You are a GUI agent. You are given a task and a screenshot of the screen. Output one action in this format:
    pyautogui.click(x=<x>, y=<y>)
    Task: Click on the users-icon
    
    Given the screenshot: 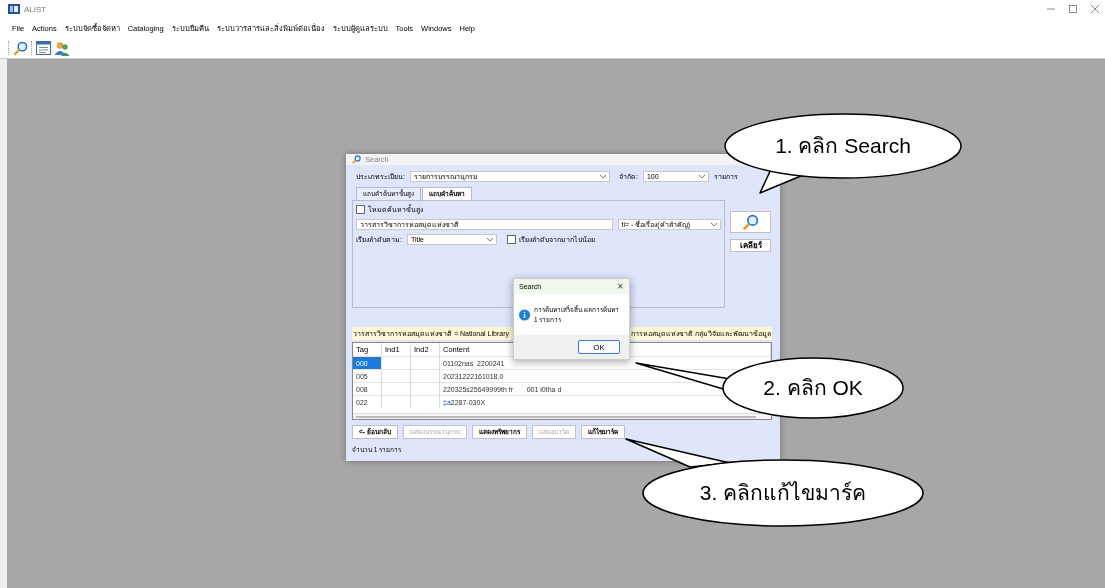 What is the action you would take?
    pyautogui.click(x=62, y=48)
    